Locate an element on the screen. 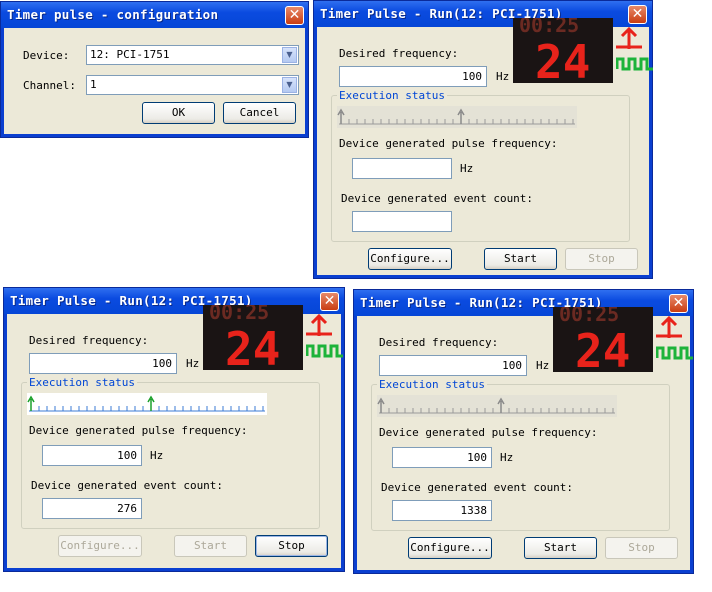  device-label: Device: is located at coordinates (46, 55).